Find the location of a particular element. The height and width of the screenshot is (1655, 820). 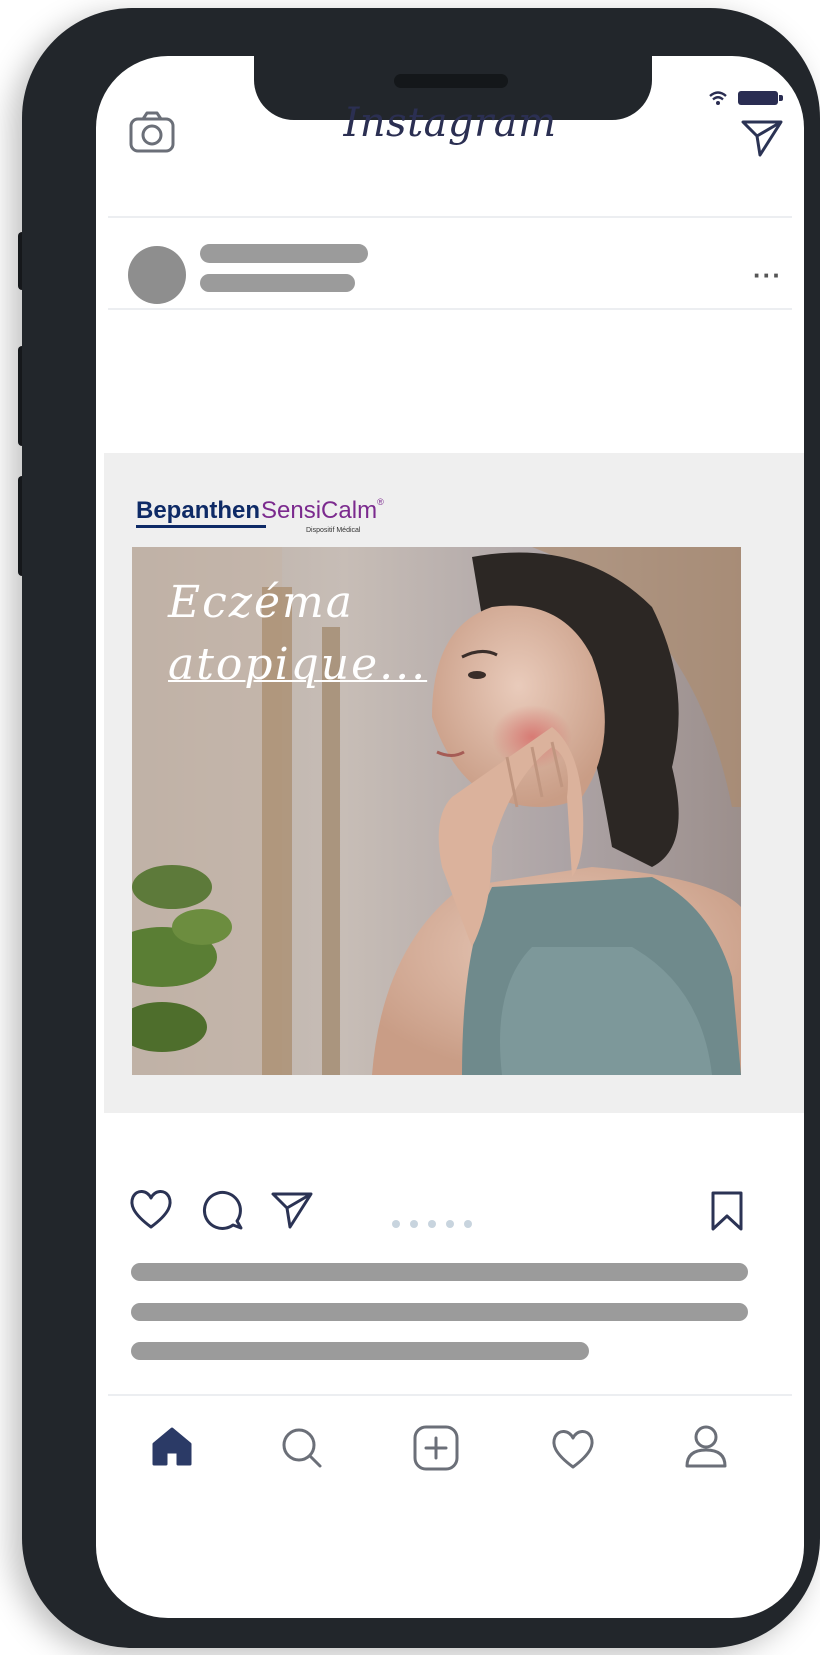

activity-icon is located at coordinates (573, 1449).